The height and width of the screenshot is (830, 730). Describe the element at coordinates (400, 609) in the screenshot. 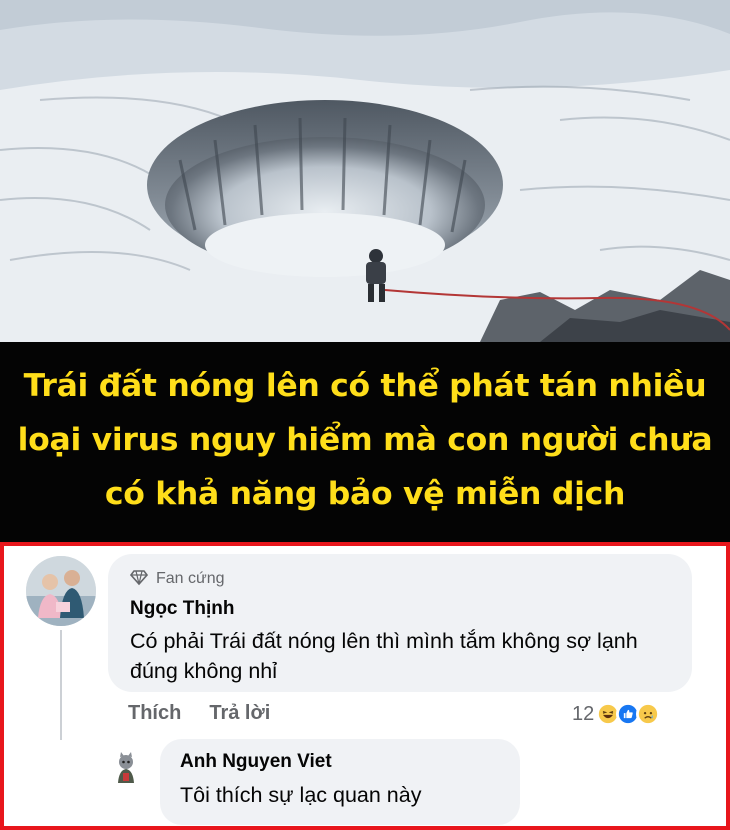

I see `comment-author: Ngọc Thịnh` at that location.